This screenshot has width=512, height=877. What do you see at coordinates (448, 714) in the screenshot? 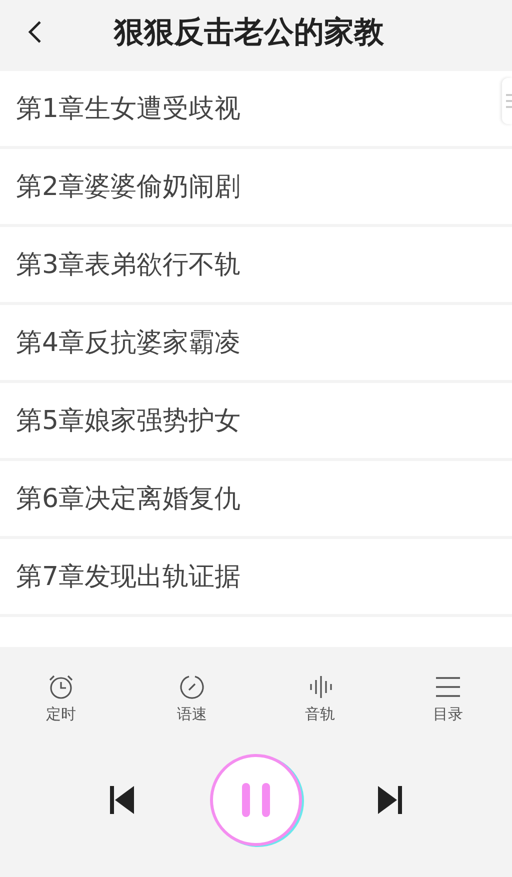
I see `tool-label: 目录` at bounding box center [448, 714].